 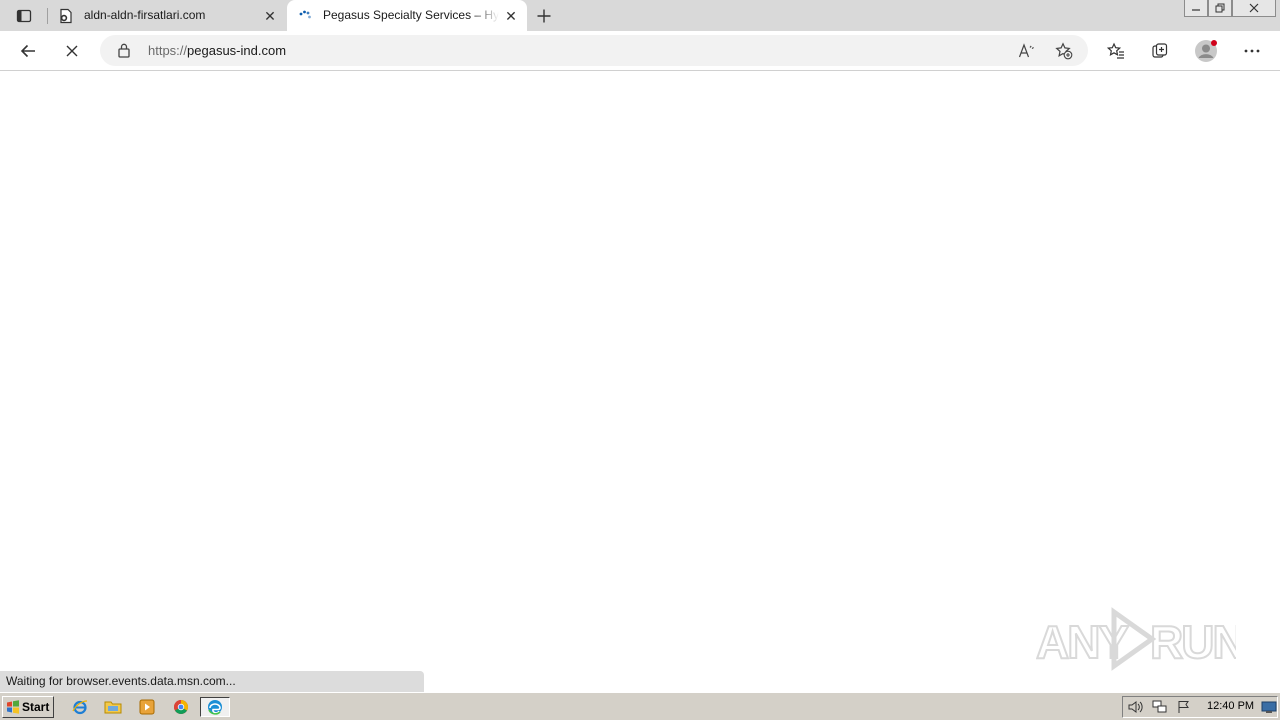 I want to click on restore-icon, so click(x=1220, y=8).